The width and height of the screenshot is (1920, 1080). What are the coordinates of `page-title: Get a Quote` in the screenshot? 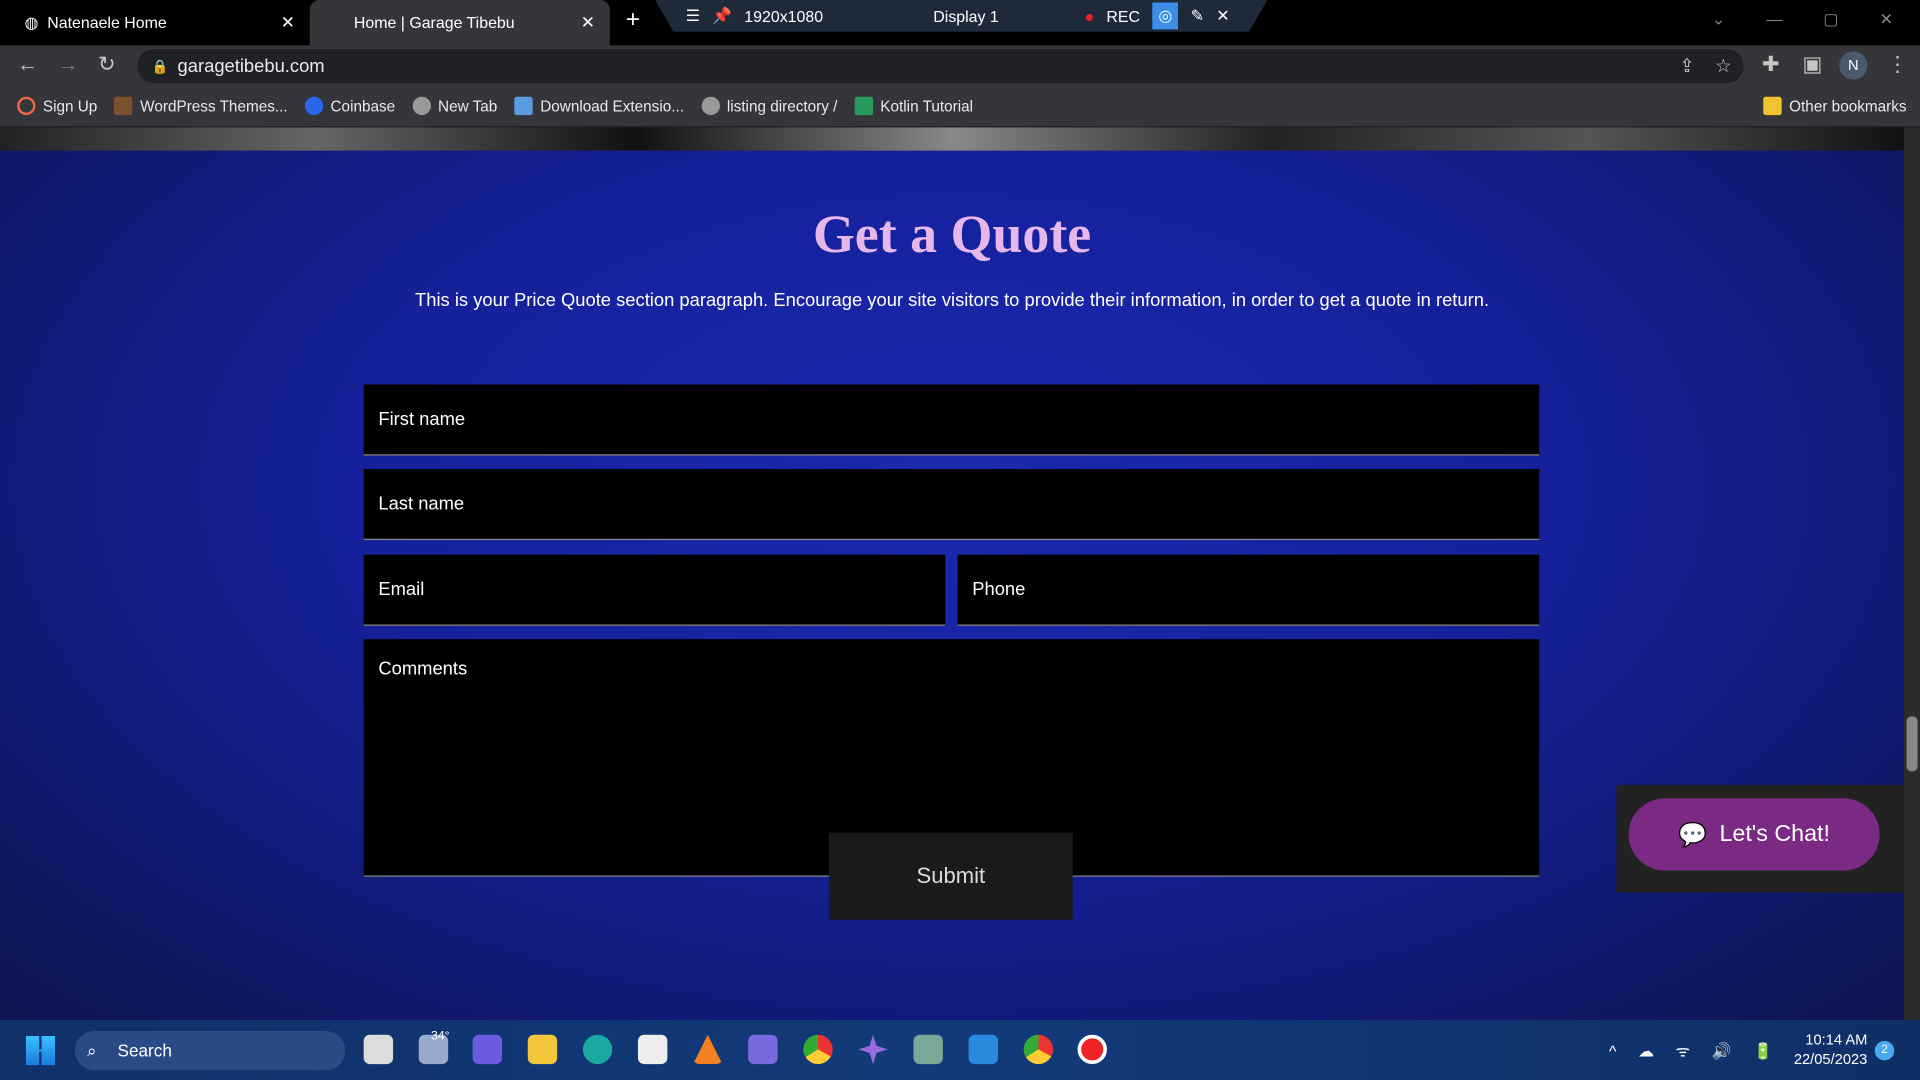 It's located at (952, 234).